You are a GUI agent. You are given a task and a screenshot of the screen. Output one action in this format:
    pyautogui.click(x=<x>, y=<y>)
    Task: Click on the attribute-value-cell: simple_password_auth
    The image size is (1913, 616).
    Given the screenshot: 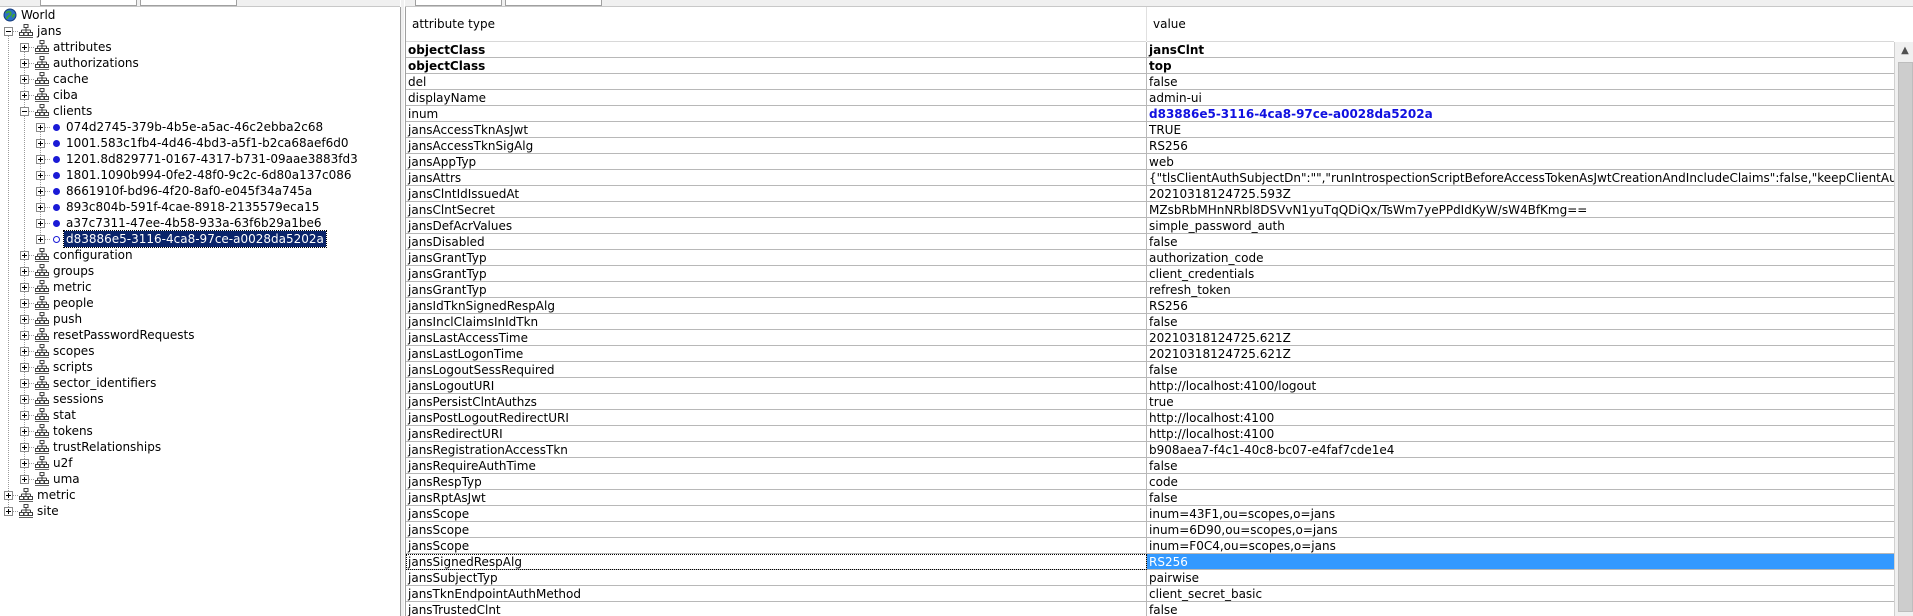 What is the action you would take?
    pyautogui.click(x=1521, y=226)
    